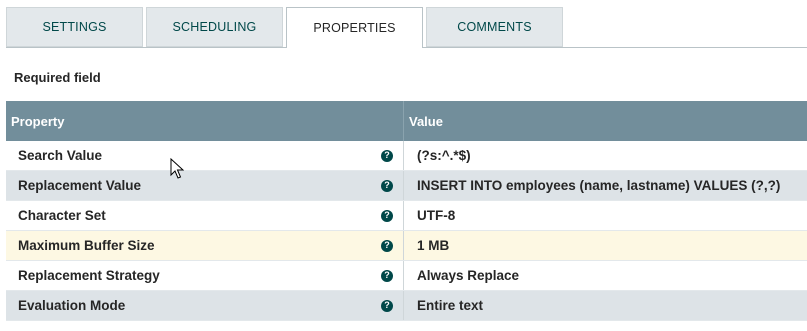 This screenshot has height=331, width=807. Describe the element at coordinates (494, 27) in the screenshot. I see `tab-comments: COMMENTS` at that location.